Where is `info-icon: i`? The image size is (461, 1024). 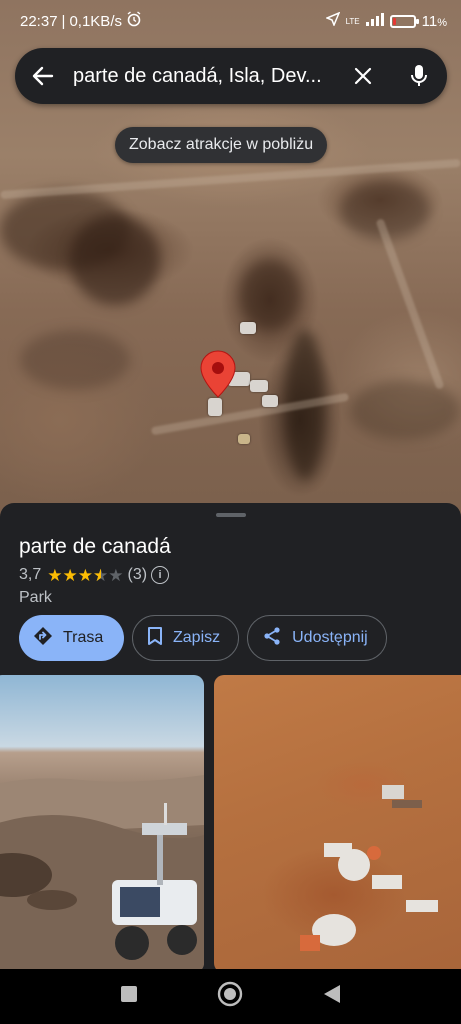 info-icon: i is located at coordinates (160, 575).